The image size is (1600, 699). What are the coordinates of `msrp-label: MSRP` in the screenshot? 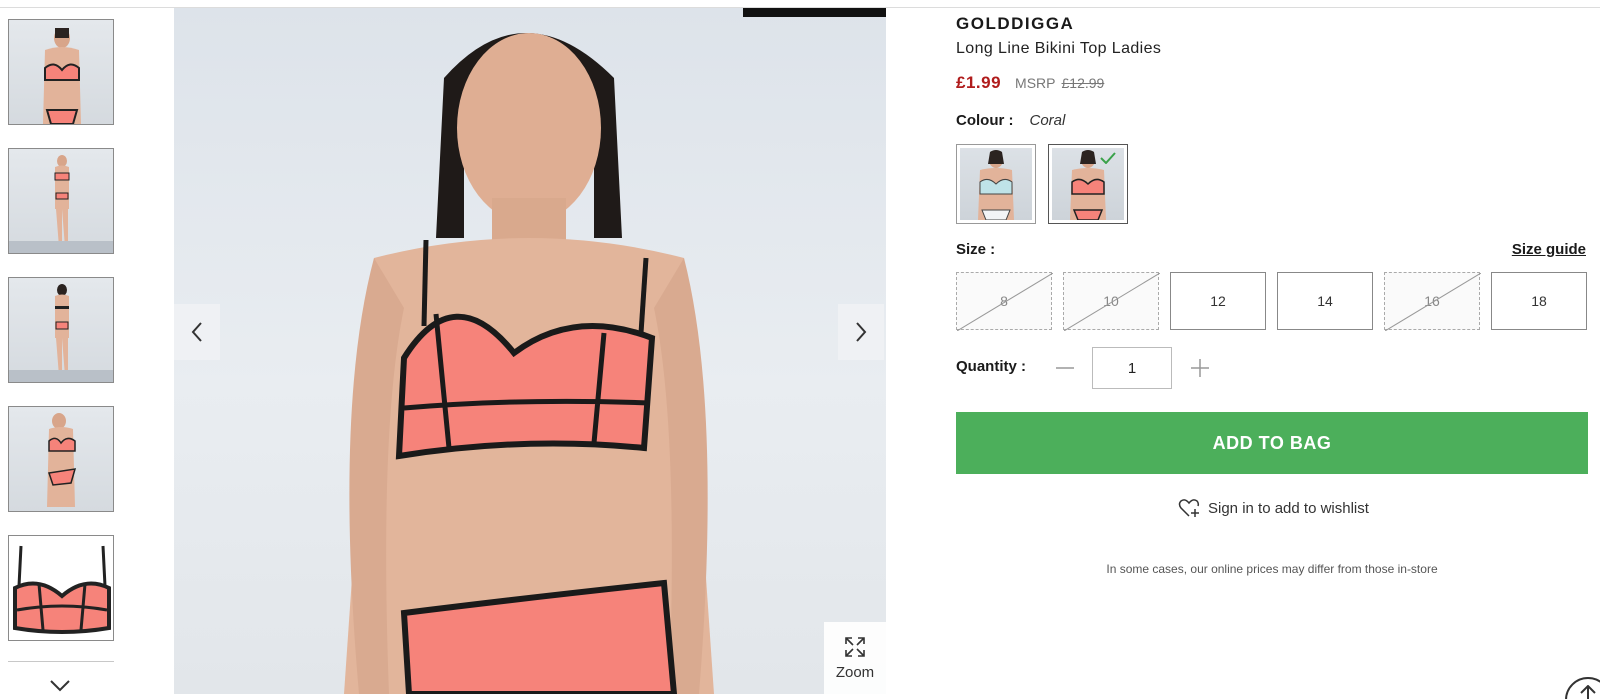 It's located at (1035, 83).